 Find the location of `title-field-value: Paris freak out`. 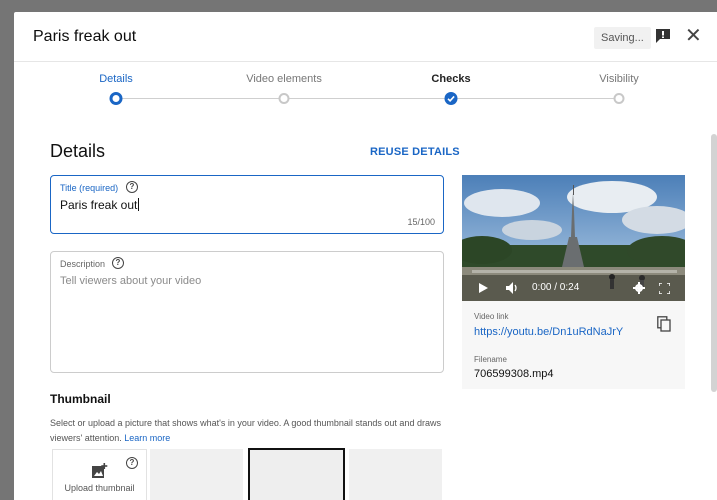

title-field-value: Paris freak out is located at coordinates (100, 205).